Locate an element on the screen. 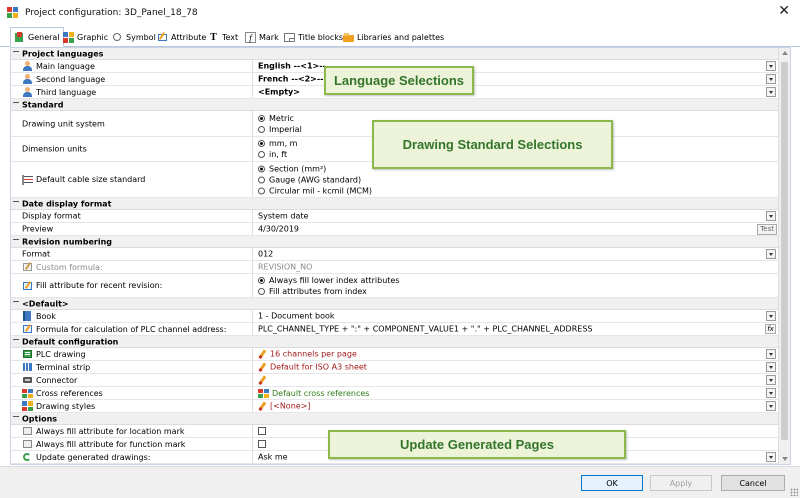  section-project-languages: Project languages is located at coordinates (394, 54).